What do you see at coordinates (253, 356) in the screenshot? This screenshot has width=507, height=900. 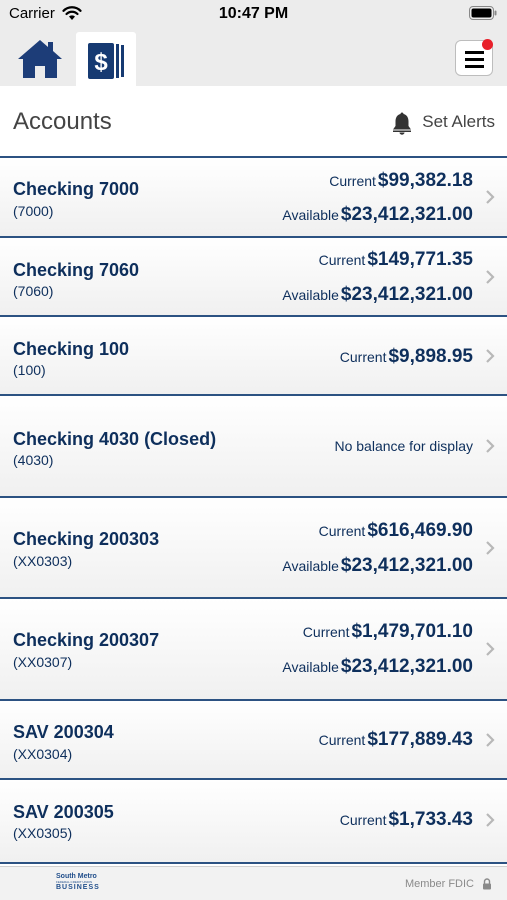 I see `account-row: Checking 100 (100) Current $9,898.95` at bounding box center [253, 356].